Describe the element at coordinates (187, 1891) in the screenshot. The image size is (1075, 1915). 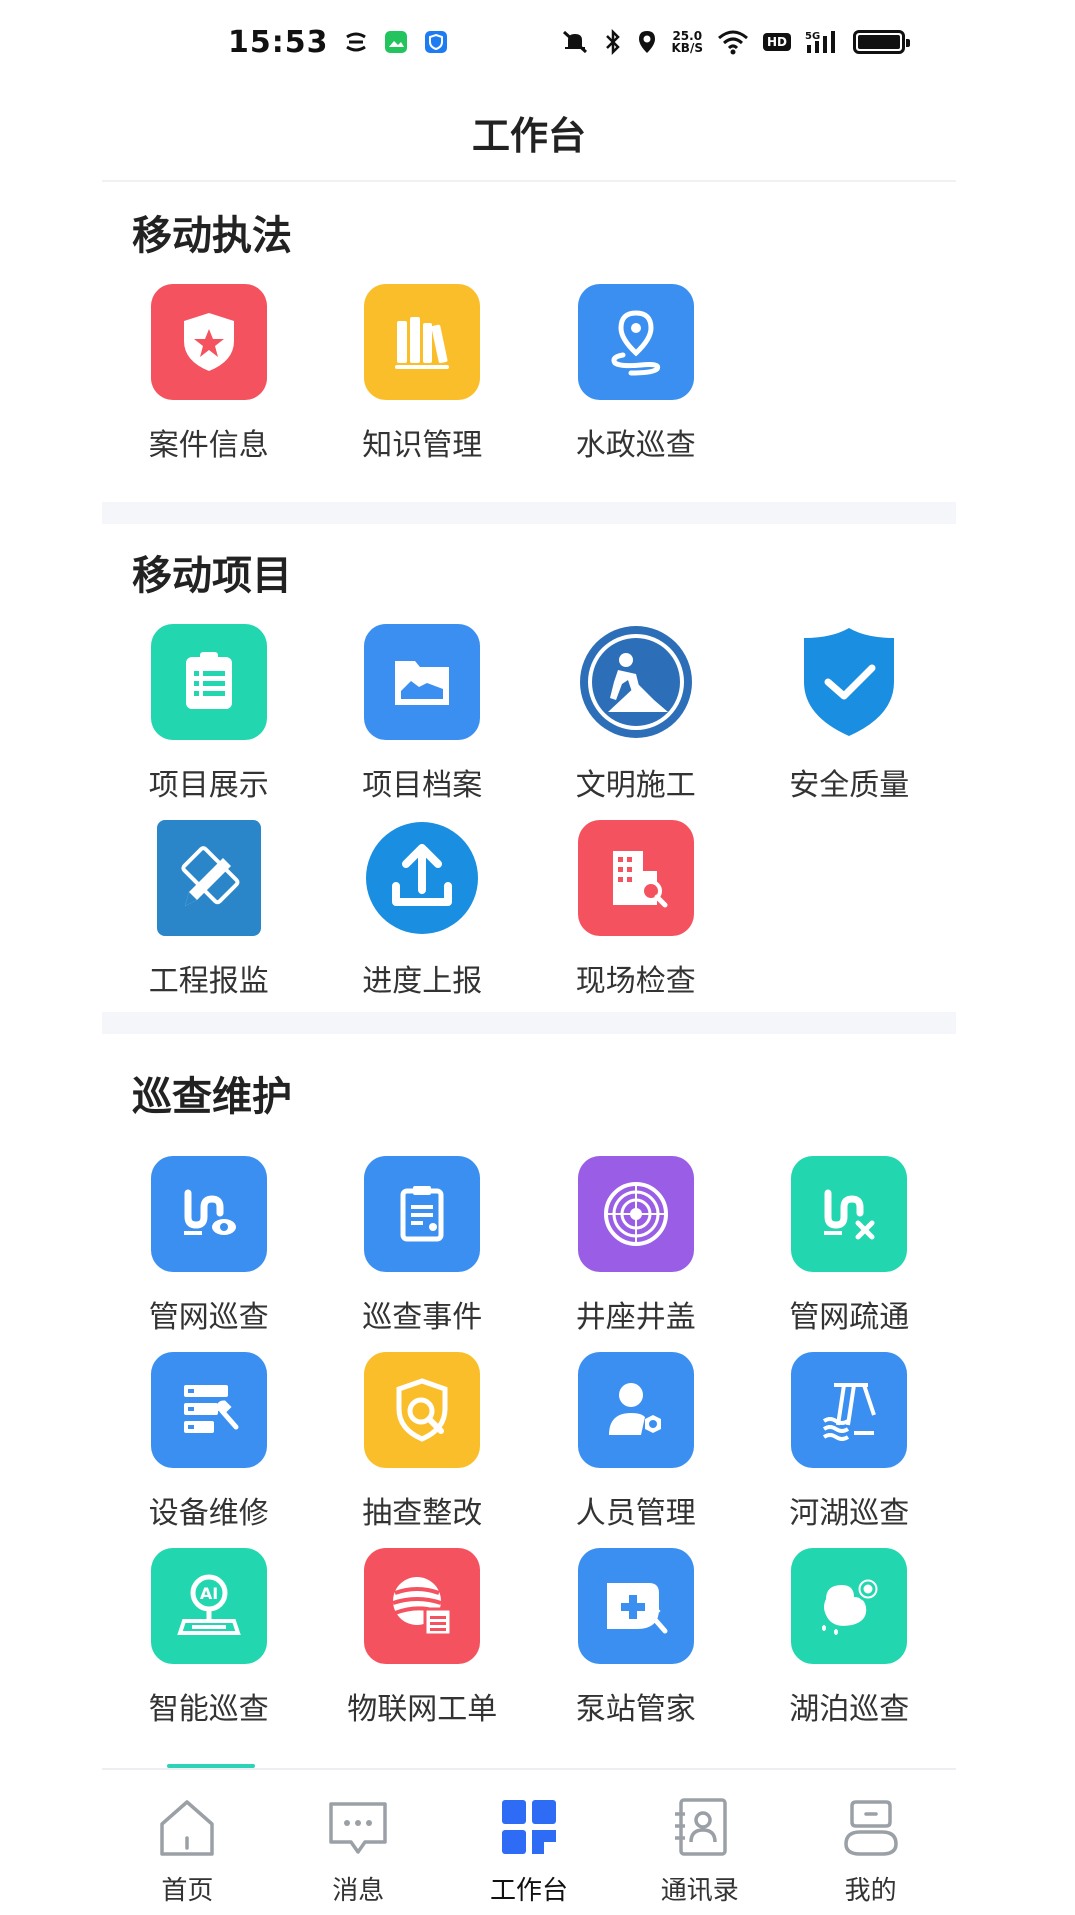
I see `tab-label: 首页` at that location.